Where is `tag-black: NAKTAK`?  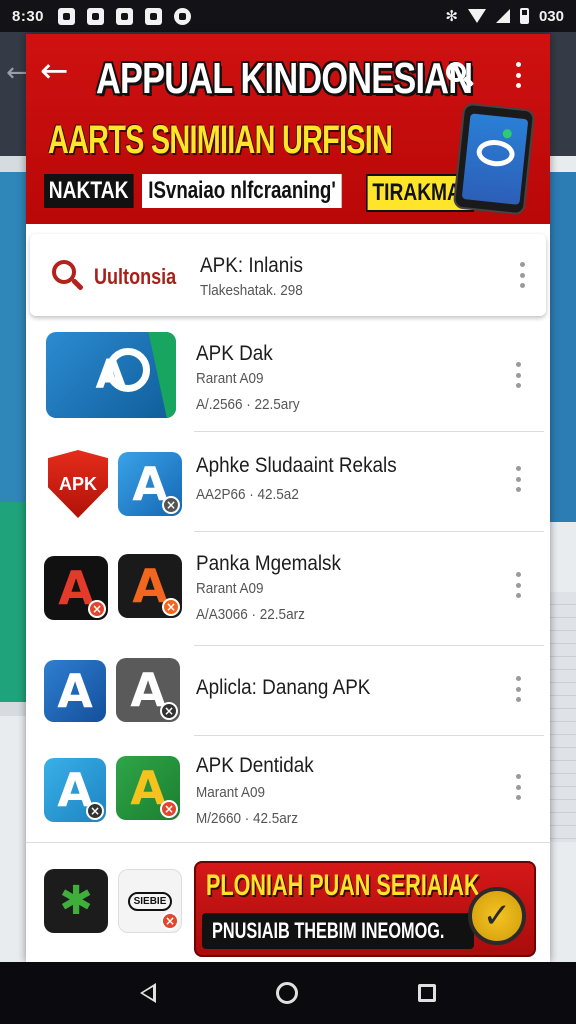
tag-black: NAKTAK is located at coordinates (89, 191).